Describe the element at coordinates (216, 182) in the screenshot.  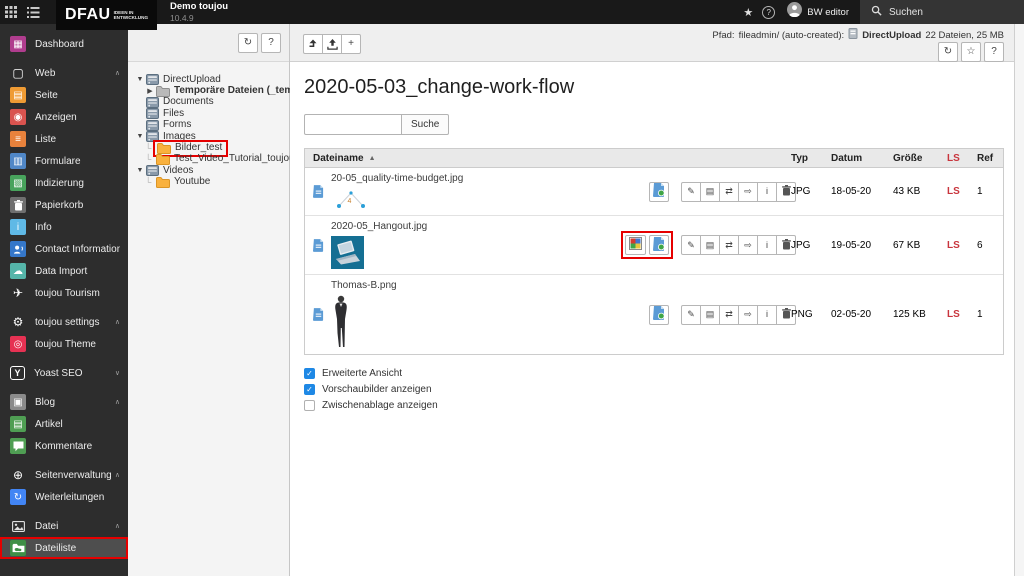
I see `tree-node-youtube: └ Youtube` at that location.